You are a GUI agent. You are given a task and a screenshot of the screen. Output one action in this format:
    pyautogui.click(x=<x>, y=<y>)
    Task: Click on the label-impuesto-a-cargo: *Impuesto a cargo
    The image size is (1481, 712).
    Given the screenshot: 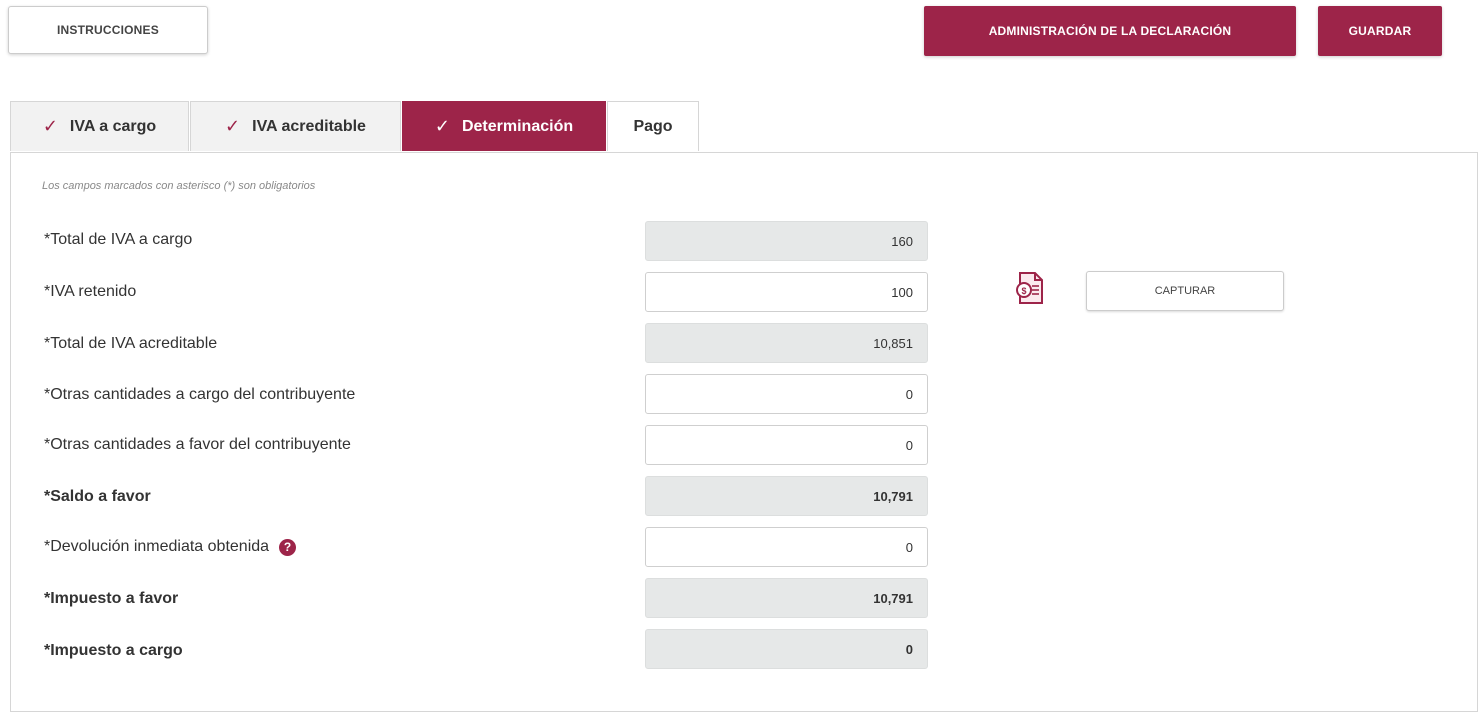 What is the action you would take?
    pyautogui.click(x=113, y=650)
    